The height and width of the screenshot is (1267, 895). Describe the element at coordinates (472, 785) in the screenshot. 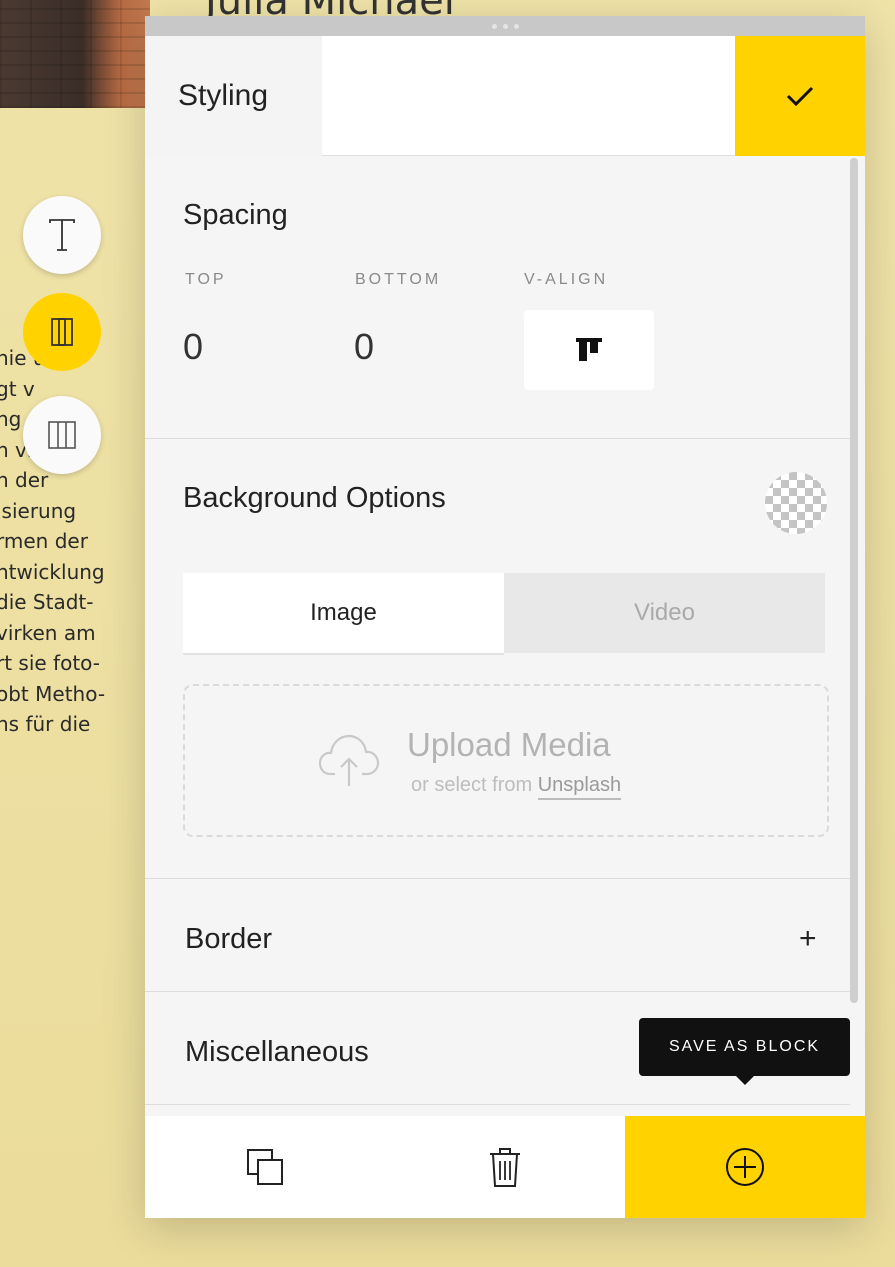

I see `upload-subtitle-text: or select from` at that location.